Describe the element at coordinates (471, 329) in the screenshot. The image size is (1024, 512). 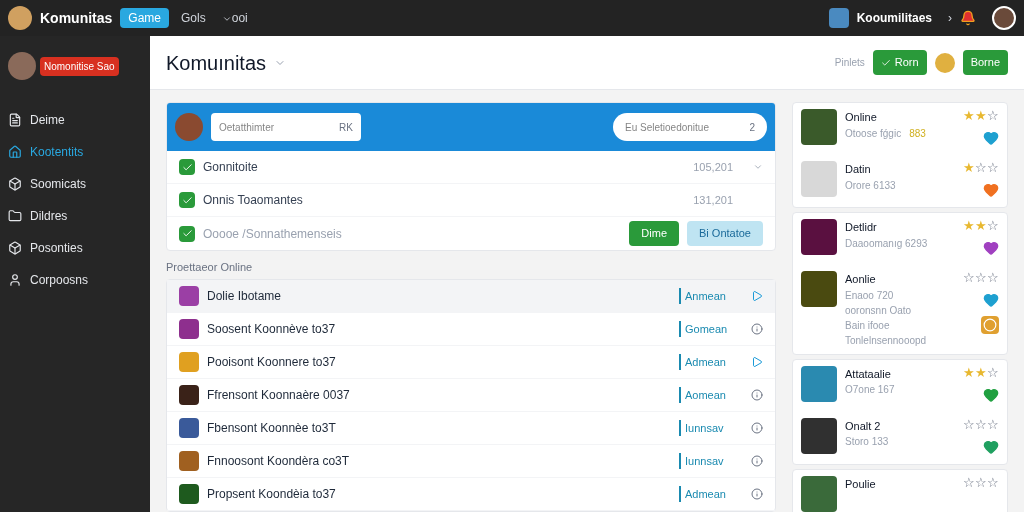
I see `list-row: Soosent Koonnève to37 Gomean` at that location.